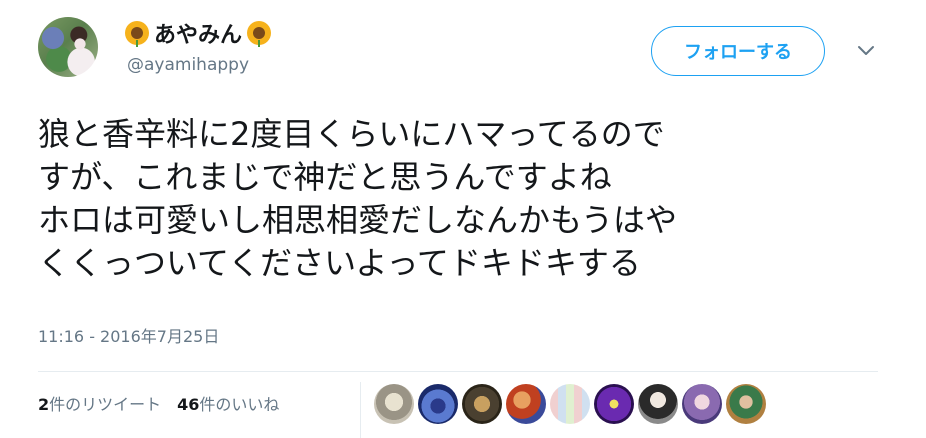  I want to click on liker-avatars, so click(570, 404).